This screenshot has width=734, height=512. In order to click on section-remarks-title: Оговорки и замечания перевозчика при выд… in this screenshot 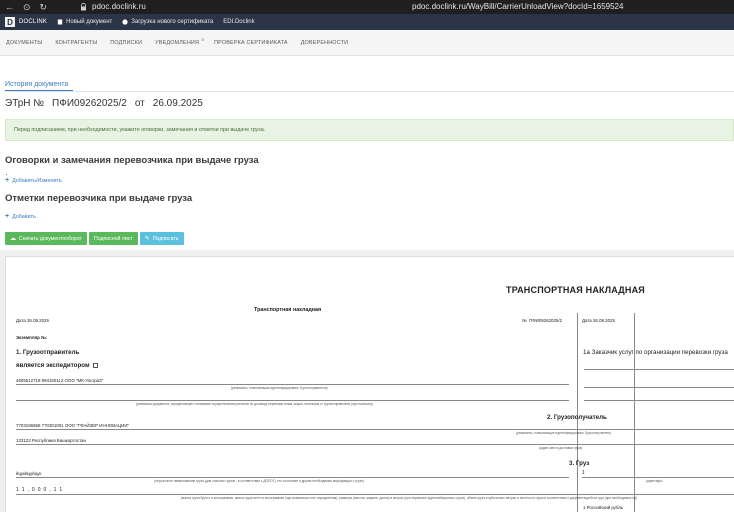, I will do `click(132, 160)`.